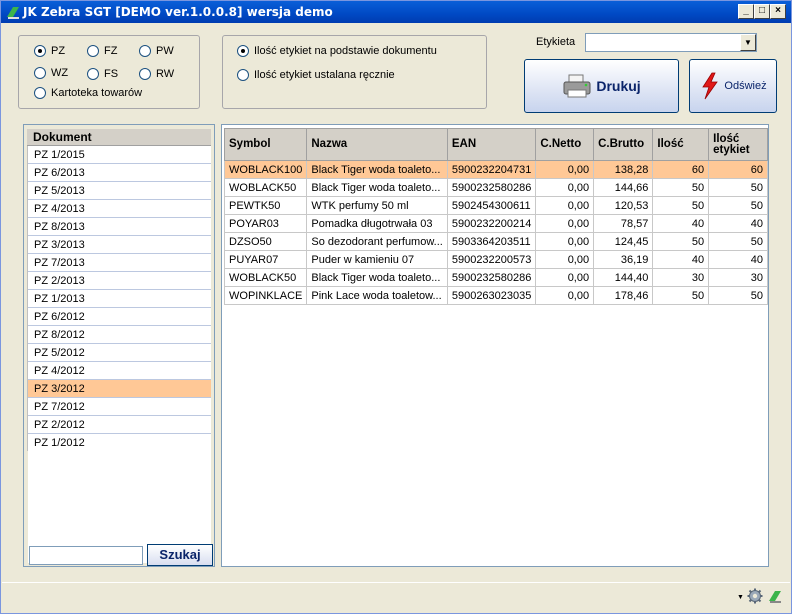 This screenshot has height=614, width=792. What do you see at coordinates (738, 144) in the screenshot?
I see `col-ilosc-etykiet: Ilość etykiet` at bounding box center [738, 144].